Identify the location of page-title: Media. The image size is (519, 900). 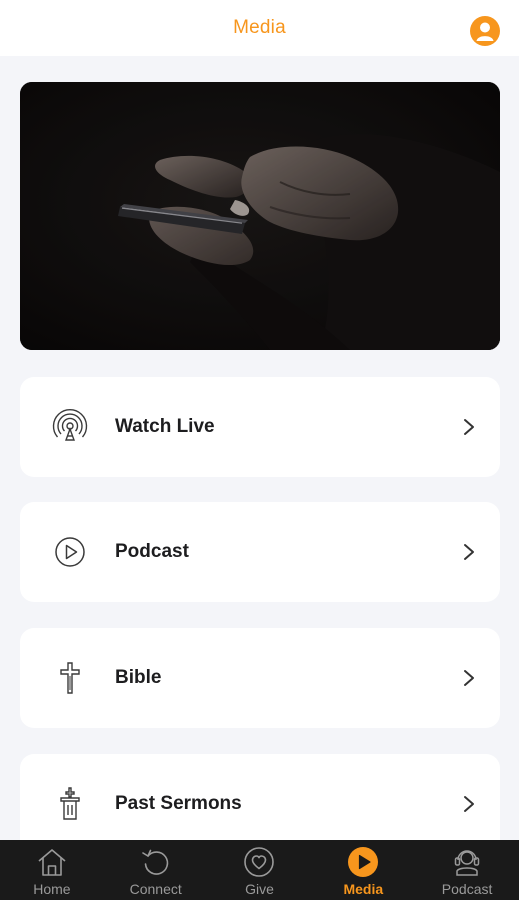
(259, 27).